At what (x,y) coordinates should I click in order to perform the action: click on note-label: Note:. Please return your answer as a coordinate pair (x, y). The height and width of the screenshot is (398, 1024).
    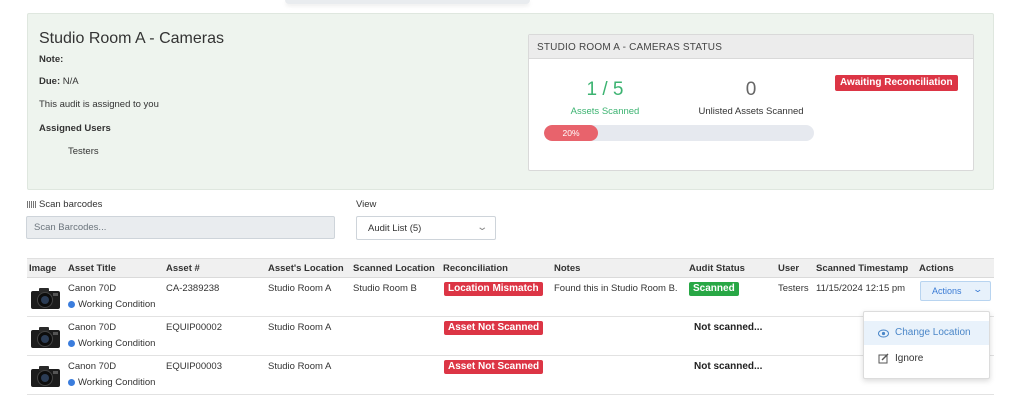
    Looking at the image, I should click on (51, 59).